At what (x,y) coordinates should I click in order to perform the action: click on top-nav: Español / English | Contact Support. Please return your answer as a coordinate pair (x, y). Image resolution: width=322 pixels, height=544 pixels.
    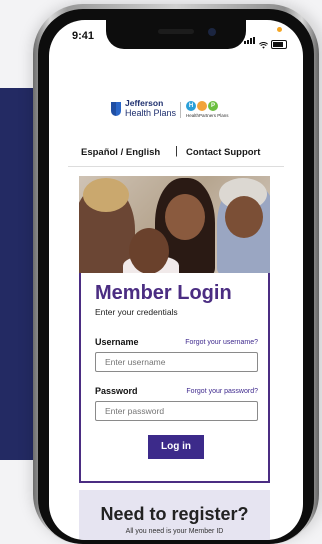
    Looking at the image, I should click on (176, 152).